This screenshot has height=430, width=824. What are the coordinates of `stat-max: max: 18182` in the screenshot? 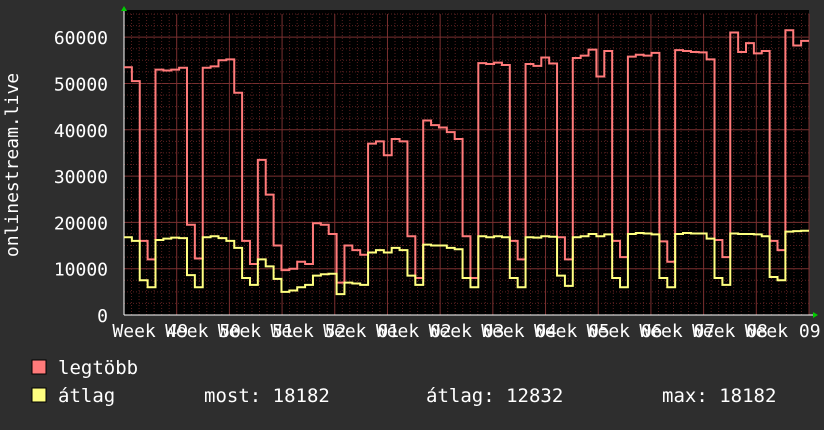 It's located at (719, 396).